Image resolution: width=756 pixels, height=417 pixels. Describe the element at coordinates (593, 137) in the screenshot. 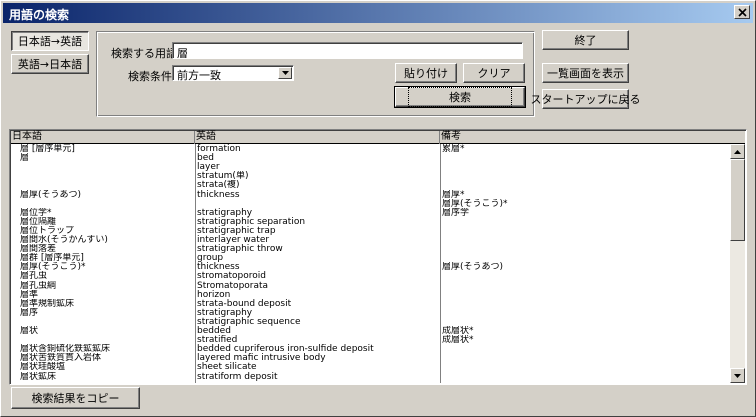

I see `header-notes: 備考` at that location.